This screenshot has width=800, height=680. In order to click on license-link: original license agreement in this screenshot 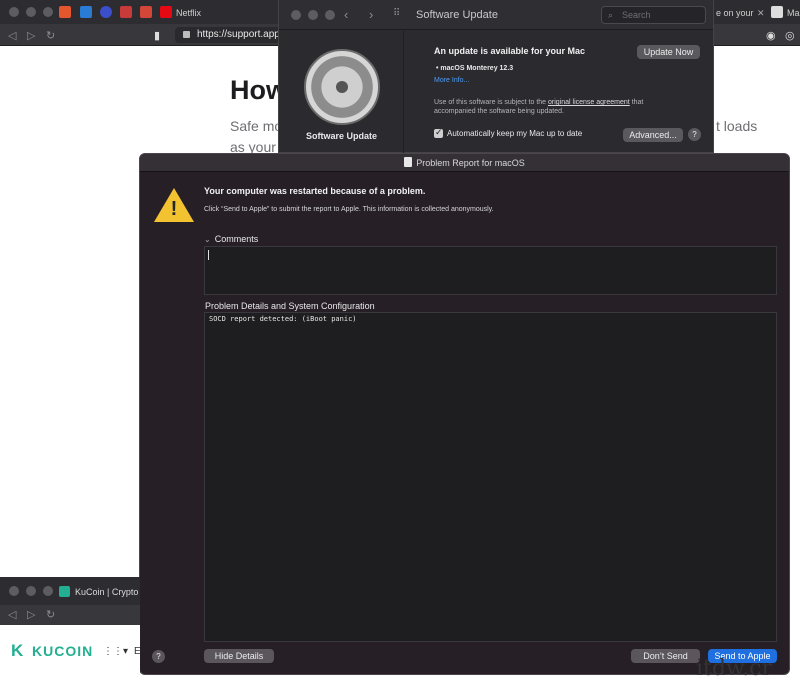, I will do `click(589, 102)`.